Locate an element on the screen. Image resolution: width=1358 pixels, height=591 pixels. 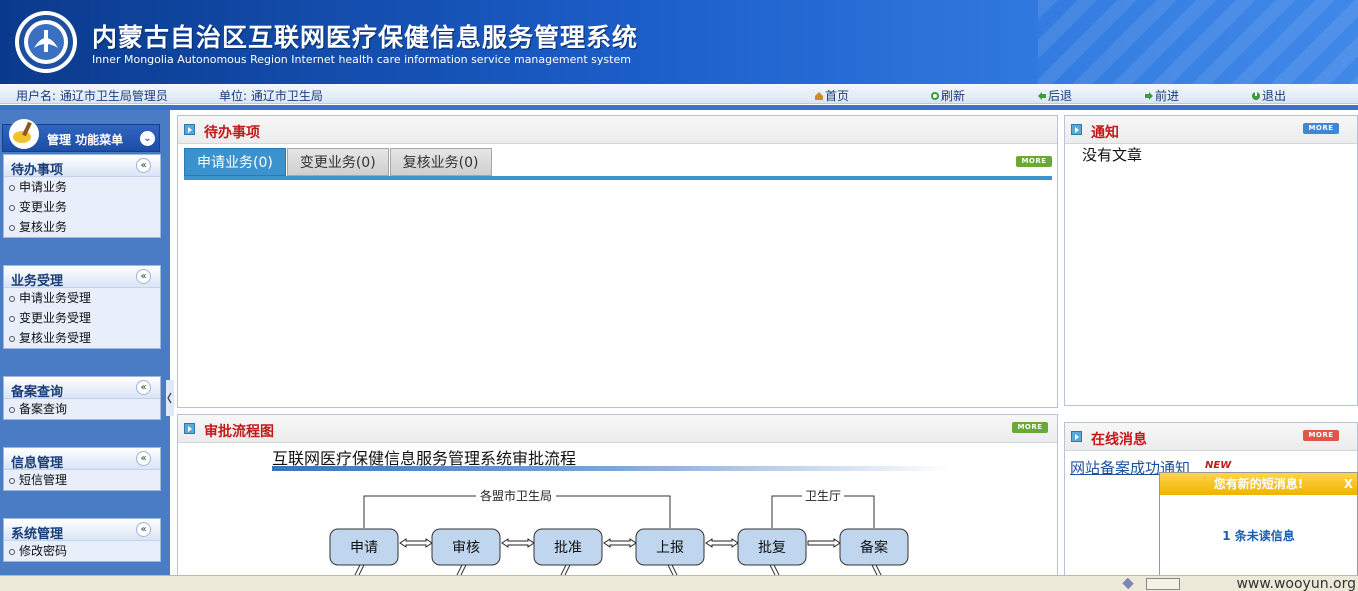
flow-step-submit: 上报 is located at coordinates (670, 547).